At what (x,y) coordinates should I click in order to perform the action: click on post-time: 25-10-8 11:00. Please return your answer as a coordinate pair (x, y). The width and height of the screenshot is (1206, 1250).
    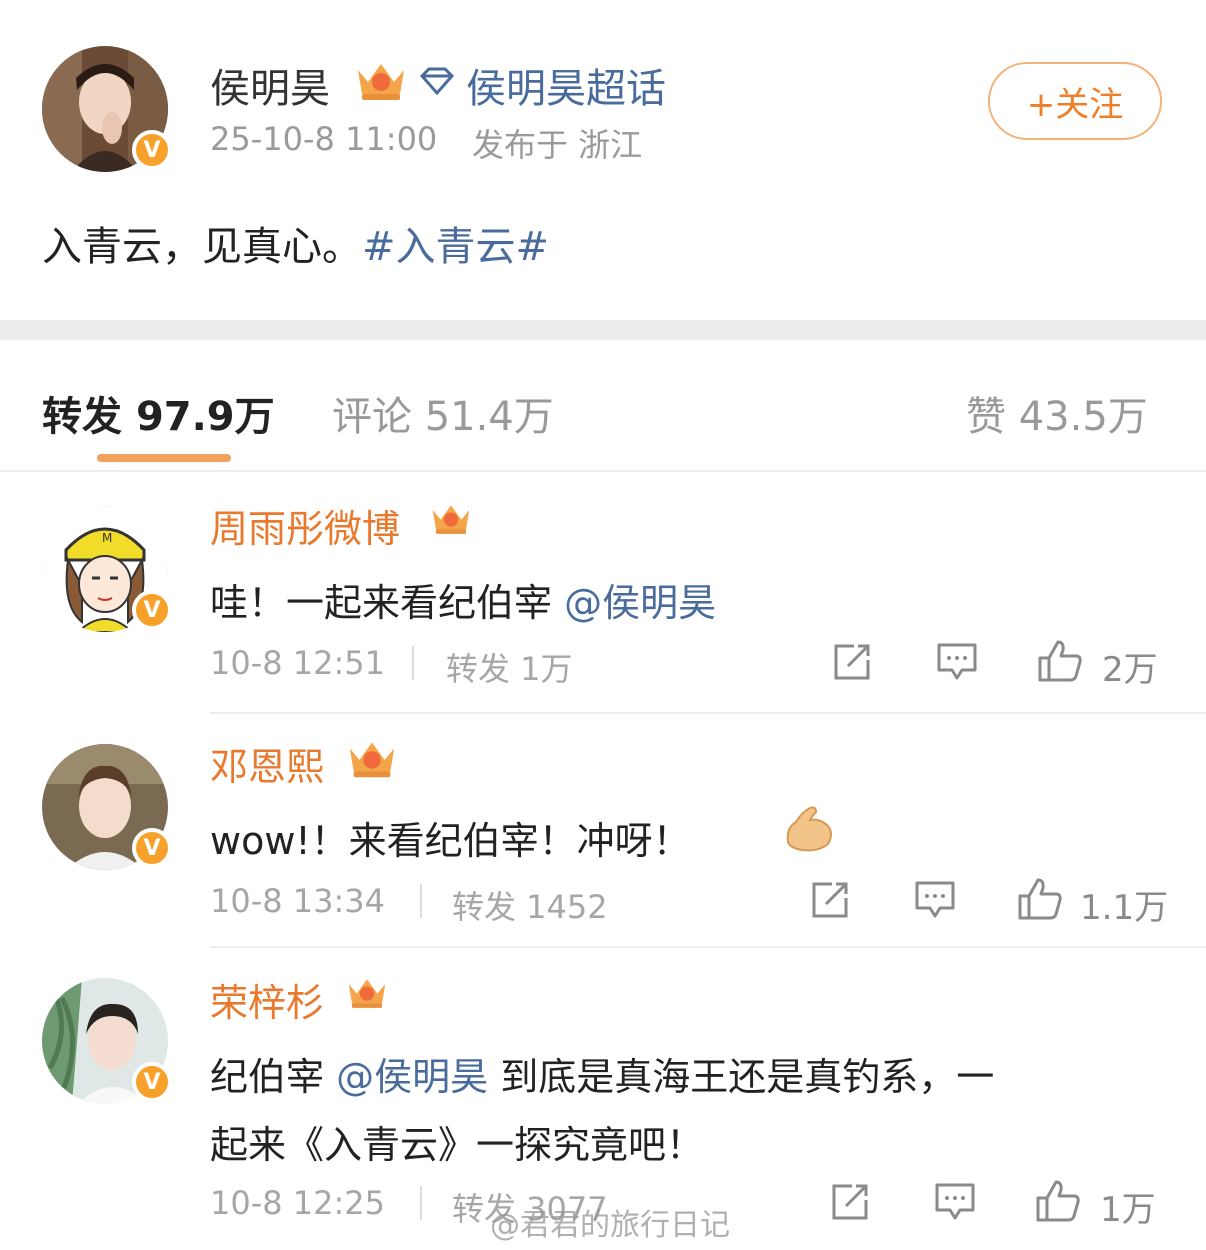
    Looking at the image, I should click on (324, 139).